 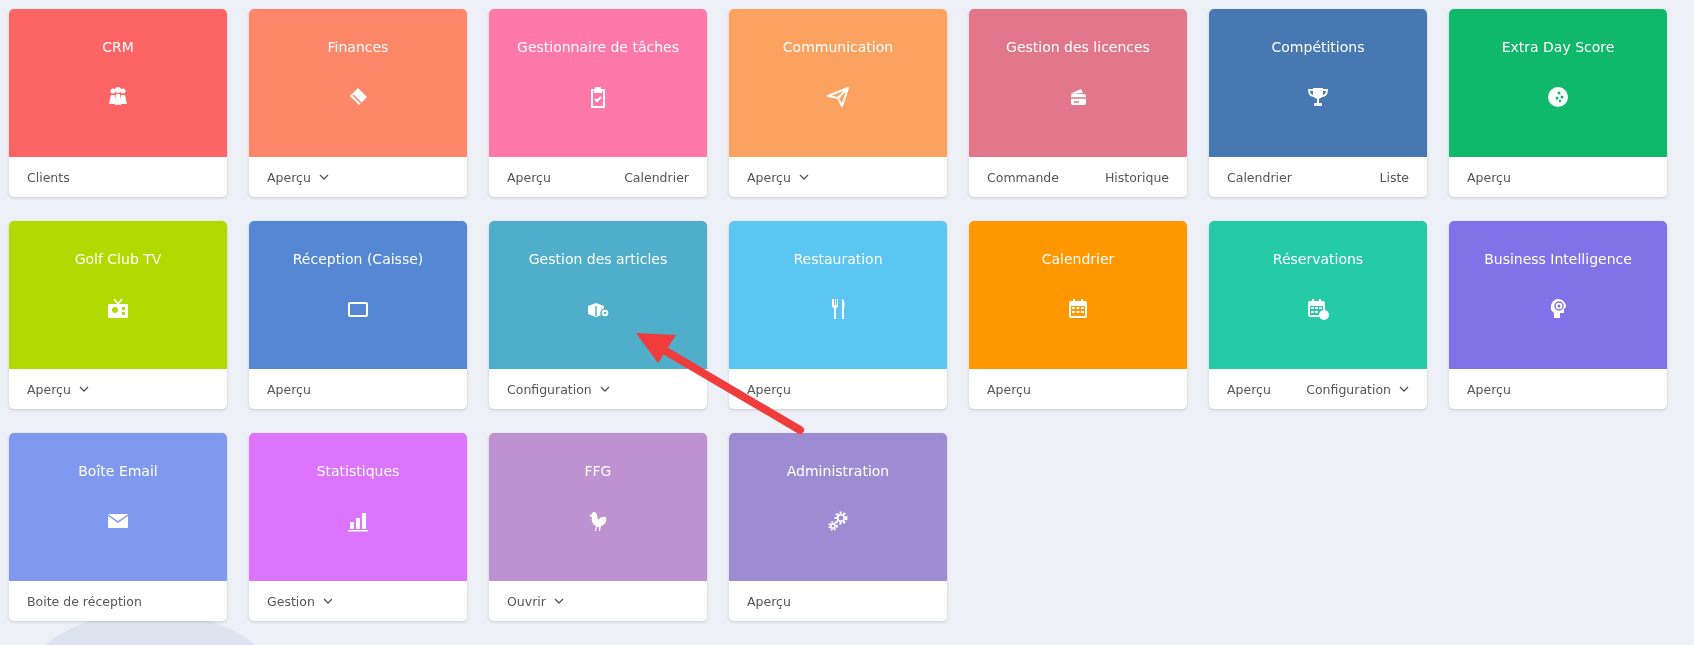 I want to click on tile-link: Historique, so click(x=1136, y=177).